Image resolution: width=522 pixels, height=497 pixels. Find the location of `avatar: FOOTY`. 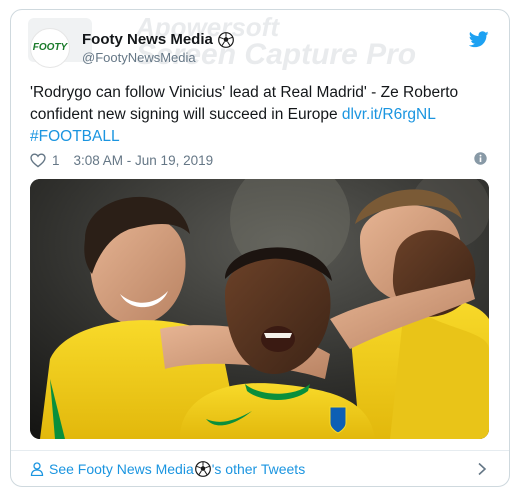

avatar: FOOTY is located at coordinates (50, 48).